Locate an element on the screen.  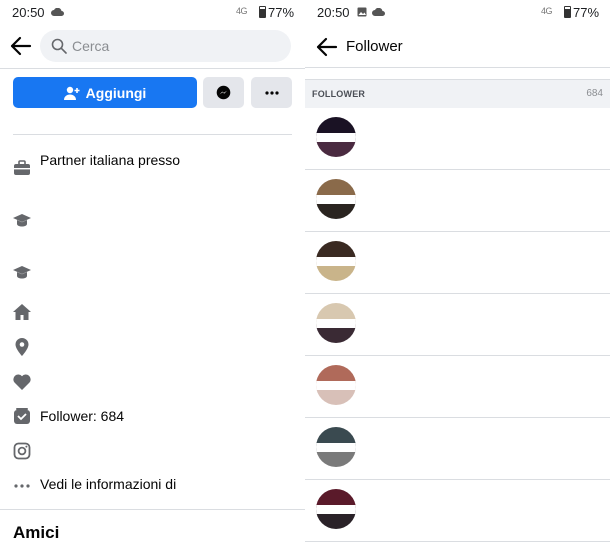
home-icon is located at coordinates (22, 312).